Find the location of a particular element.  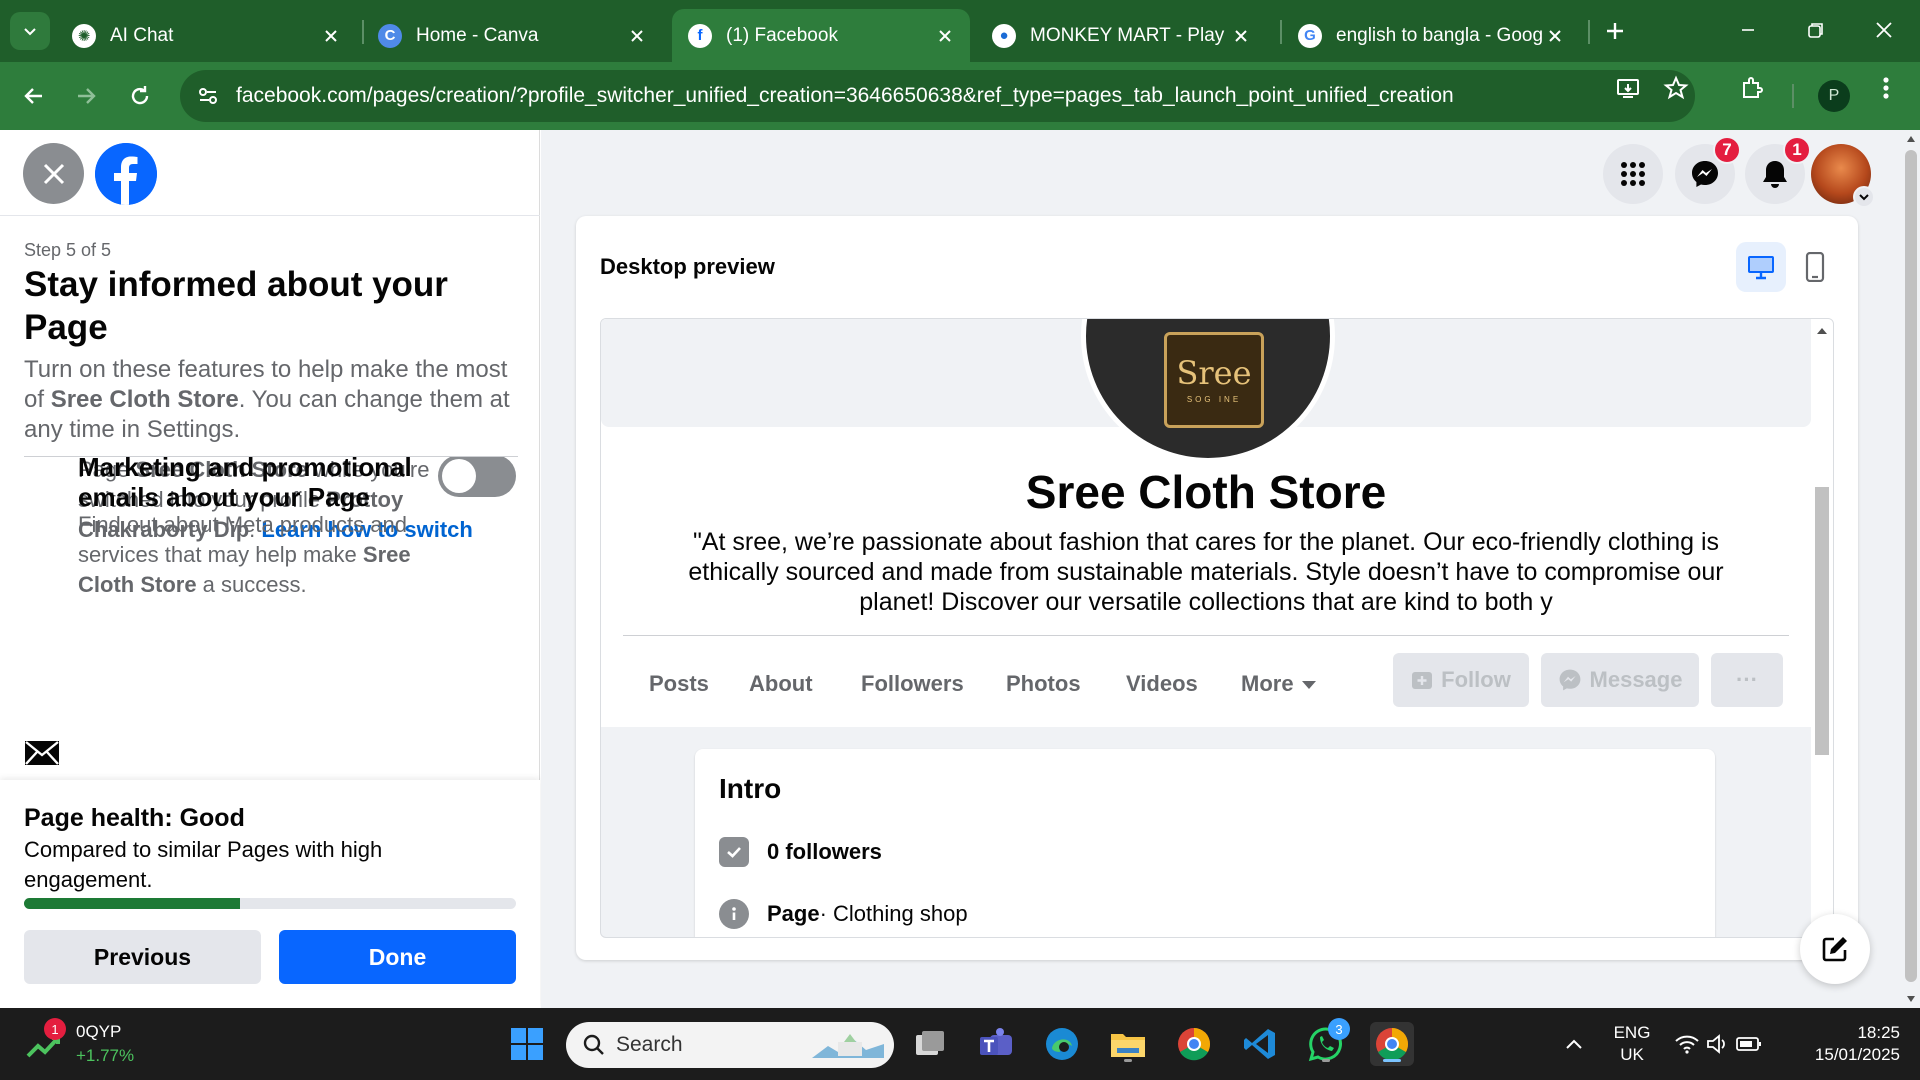

message-button: Message is located at coordinates (1620, 680).